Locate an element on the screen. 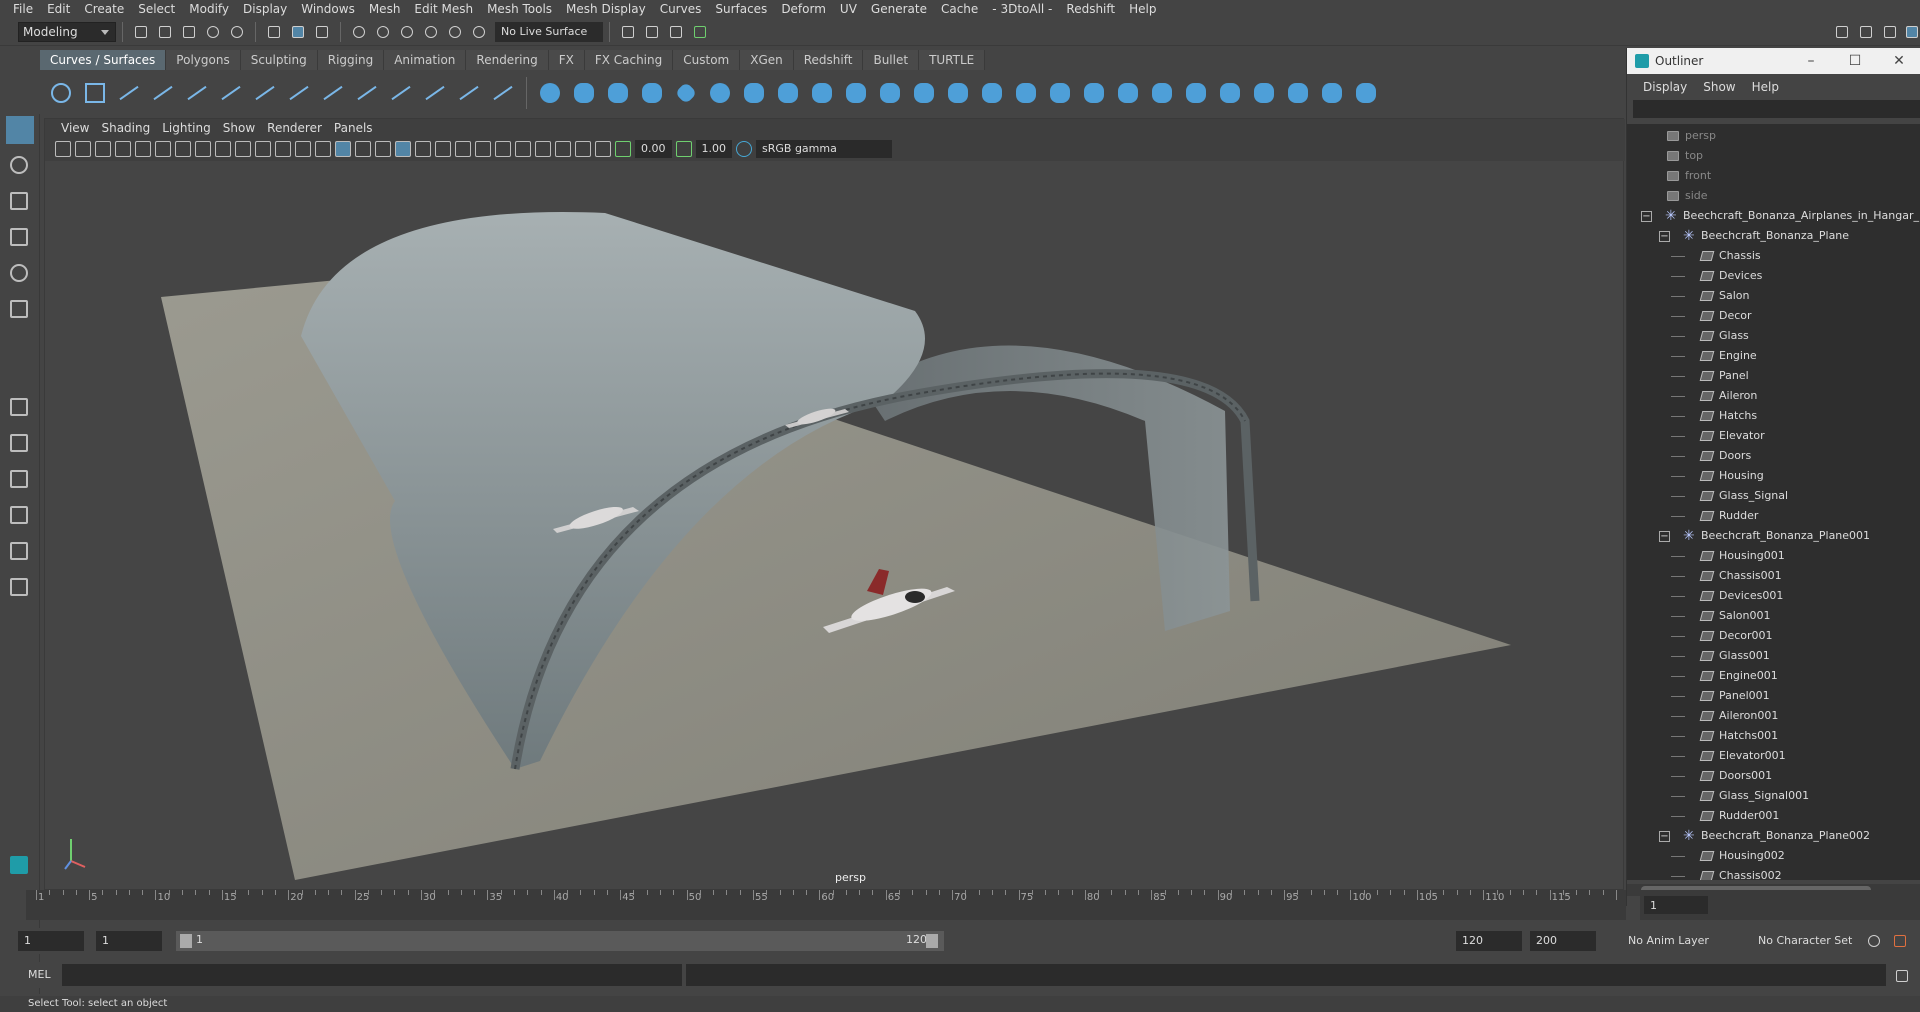 The height and width of the screenshot is (1012, 1920). scale-tool-icon is located at coordinates (20, 310).